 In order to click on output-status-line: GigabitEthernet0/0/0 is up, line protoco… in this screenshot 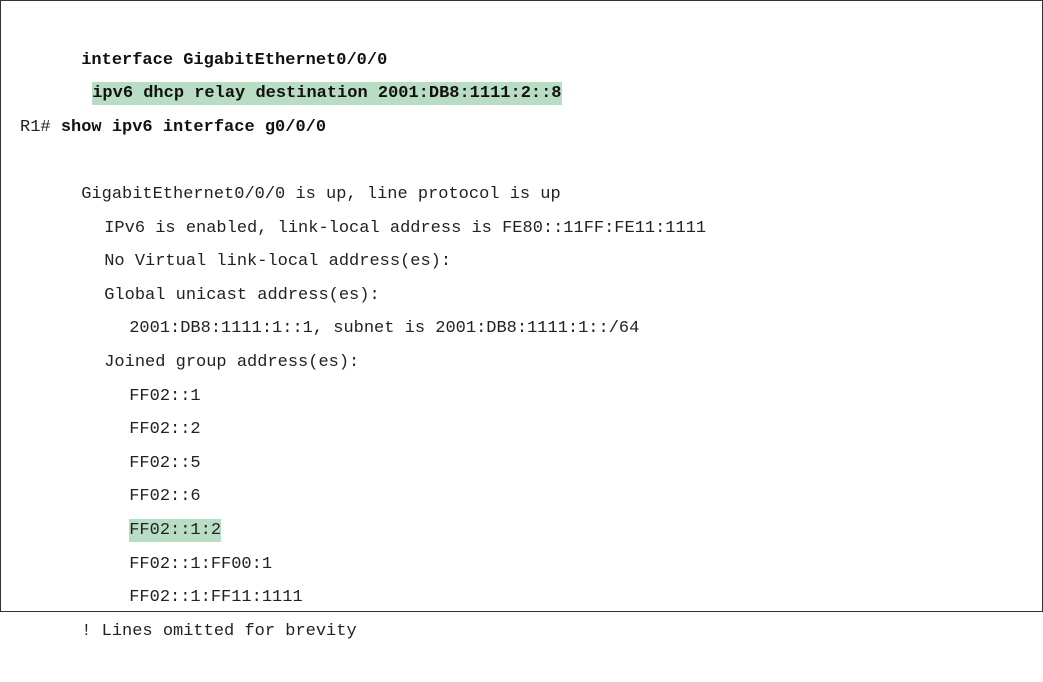, I will do `click(526, 174)`.